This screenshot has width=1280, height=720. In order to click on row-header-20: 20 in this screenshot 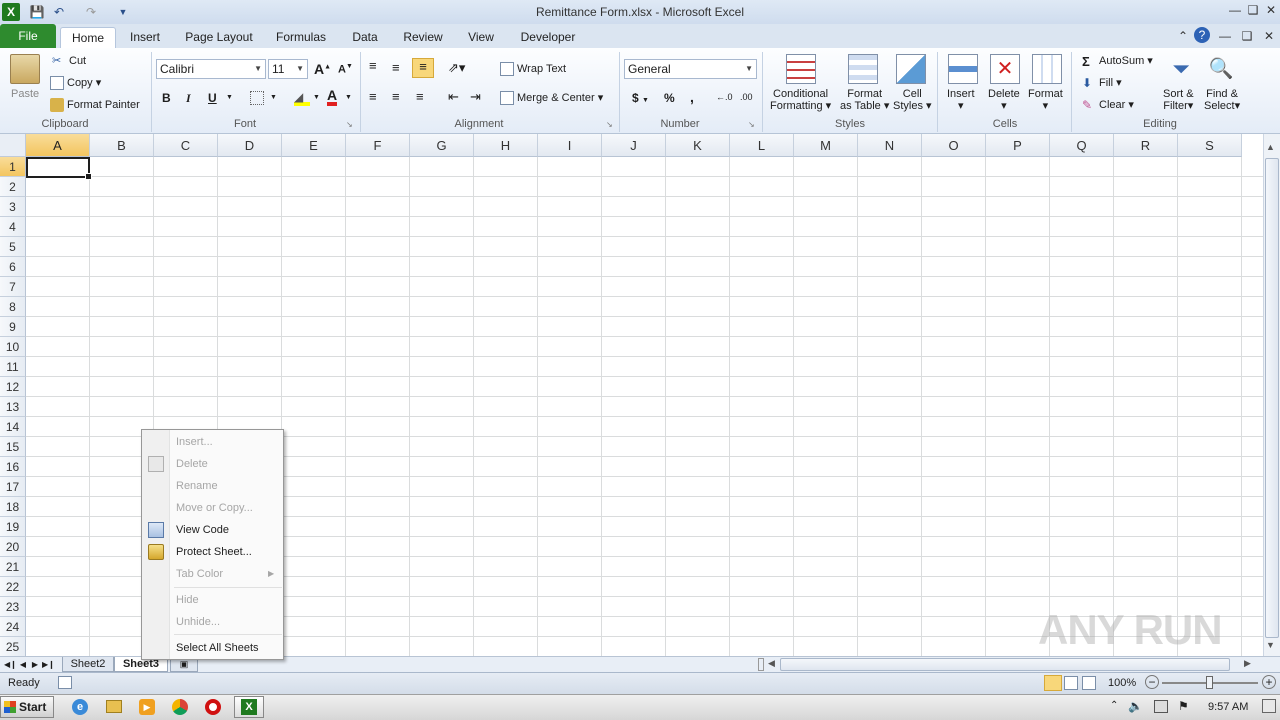, I will do `click(13, 547)`.